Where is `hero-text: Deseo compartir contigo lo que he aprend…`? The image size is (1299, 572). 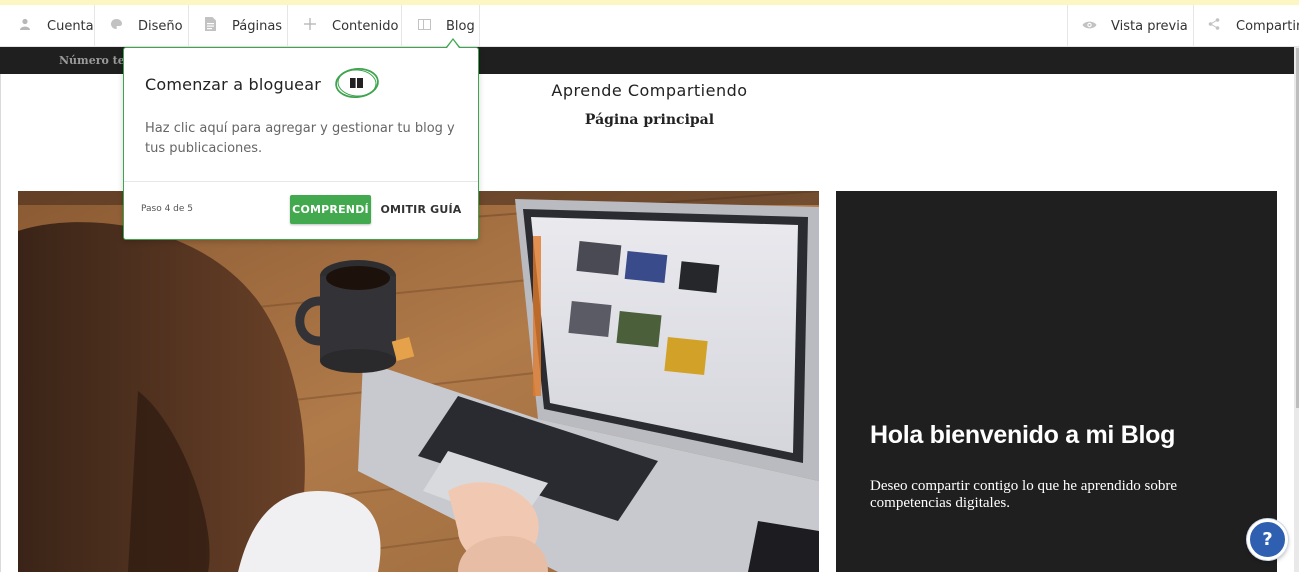
hero-text: Deseo compartir contigo lo que he aprend… is located at coordinates (1023, 494).